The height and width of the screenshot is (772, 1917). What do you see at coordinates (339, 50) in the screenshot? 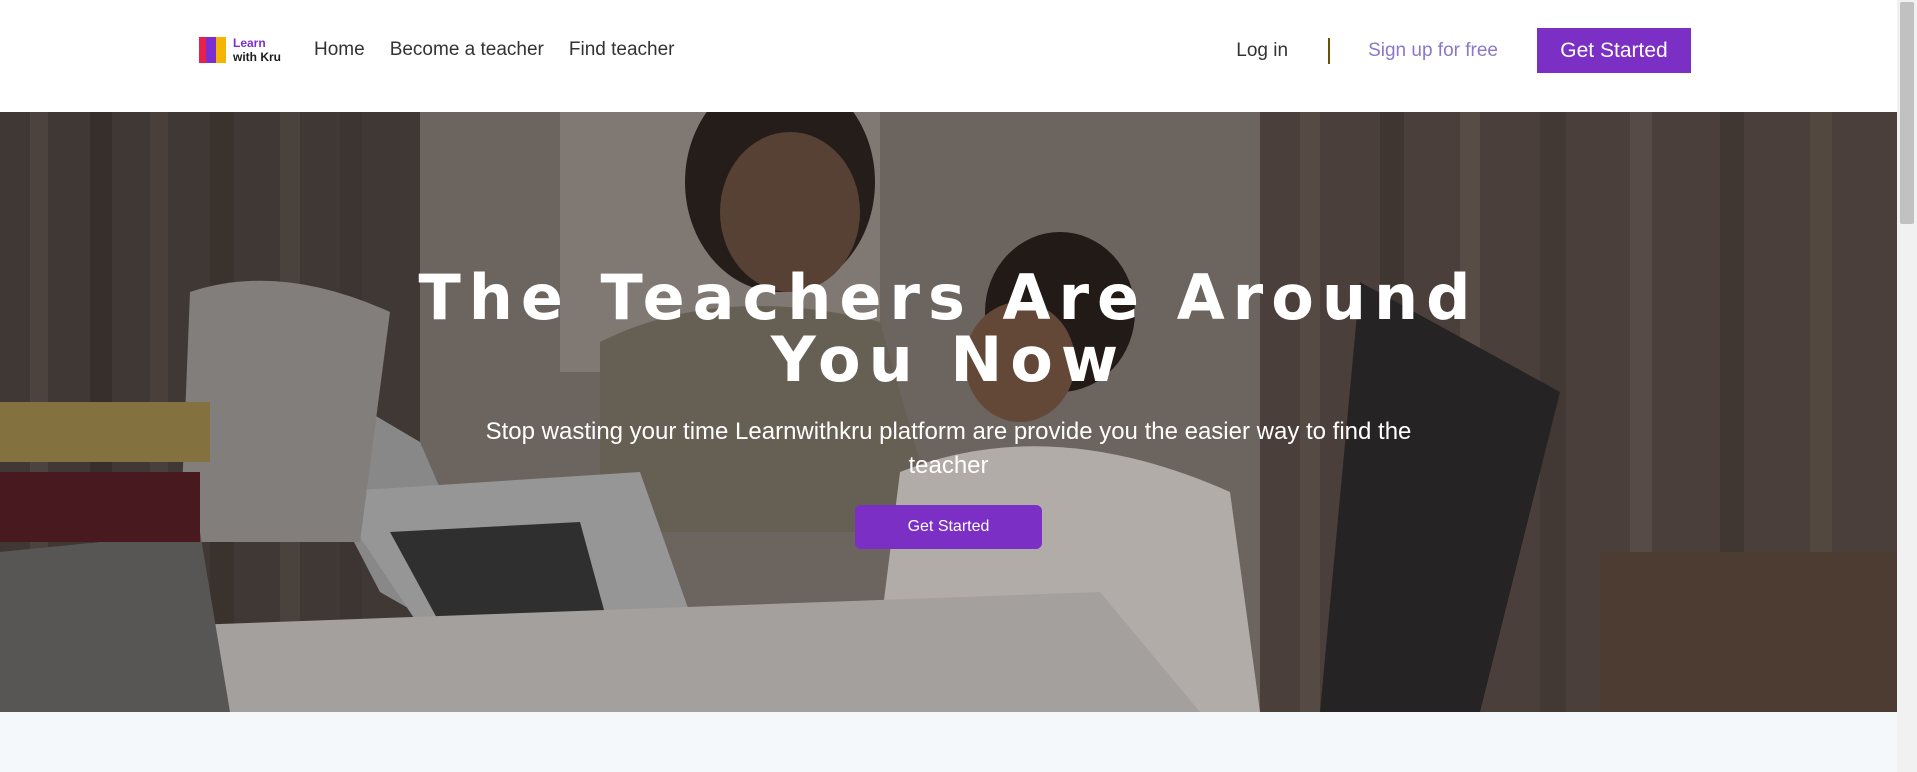
I see `nav-home: Home` at bounding box center [339, 50].